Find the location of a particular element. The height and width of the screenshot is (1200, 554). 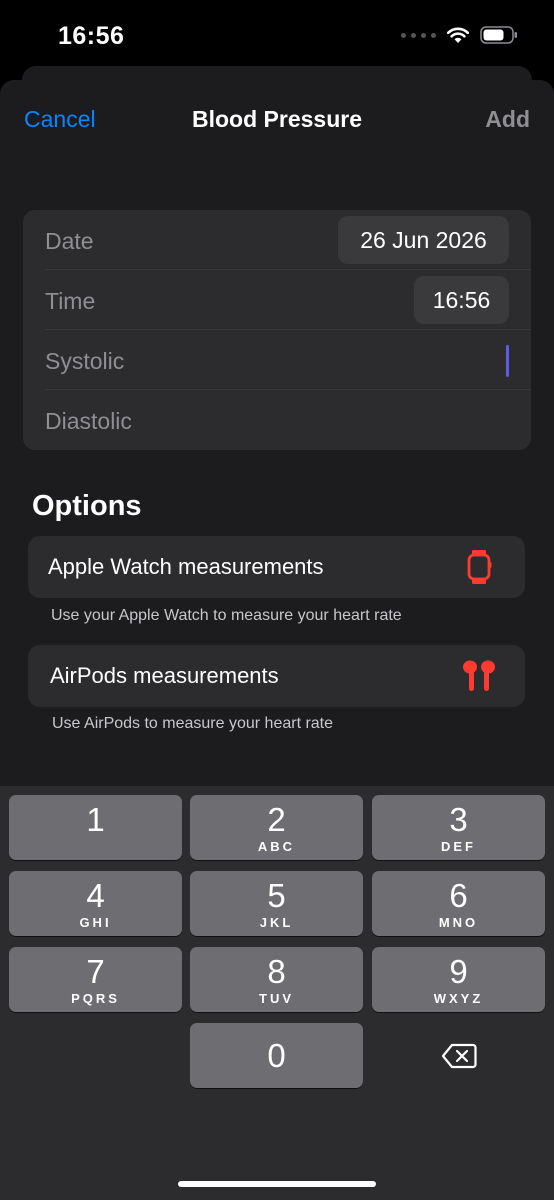

status-time: 16:56 is located at coordinates (91, 36).